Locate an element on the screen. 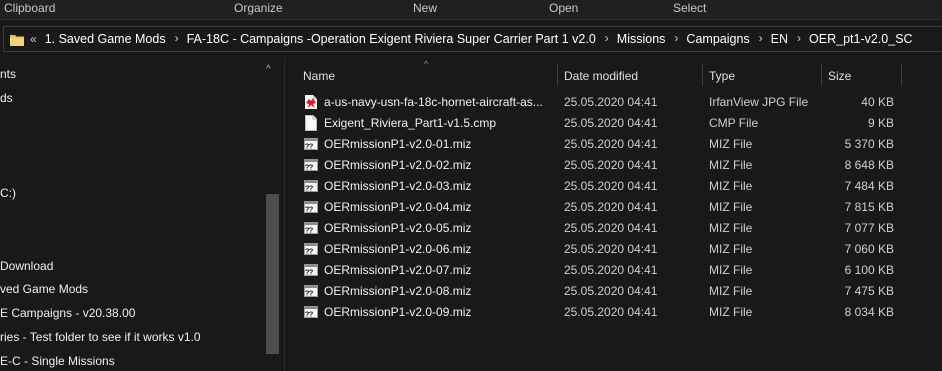 Image resolution: width=942 pixels, height=371 pixels. breadcrumb-overflow-button: « is located at coordinates (33, 39).